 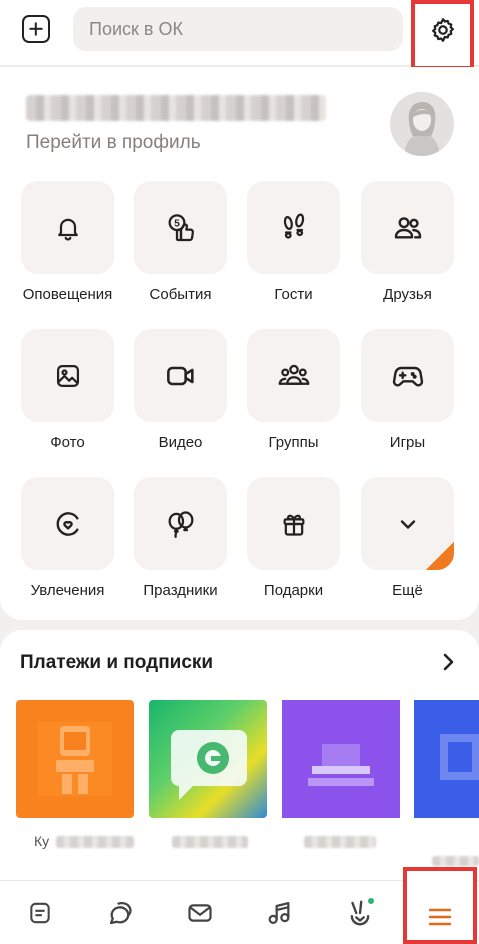 I want to click on tile-hobbies: Увлечения, so click(x=67, y=538).